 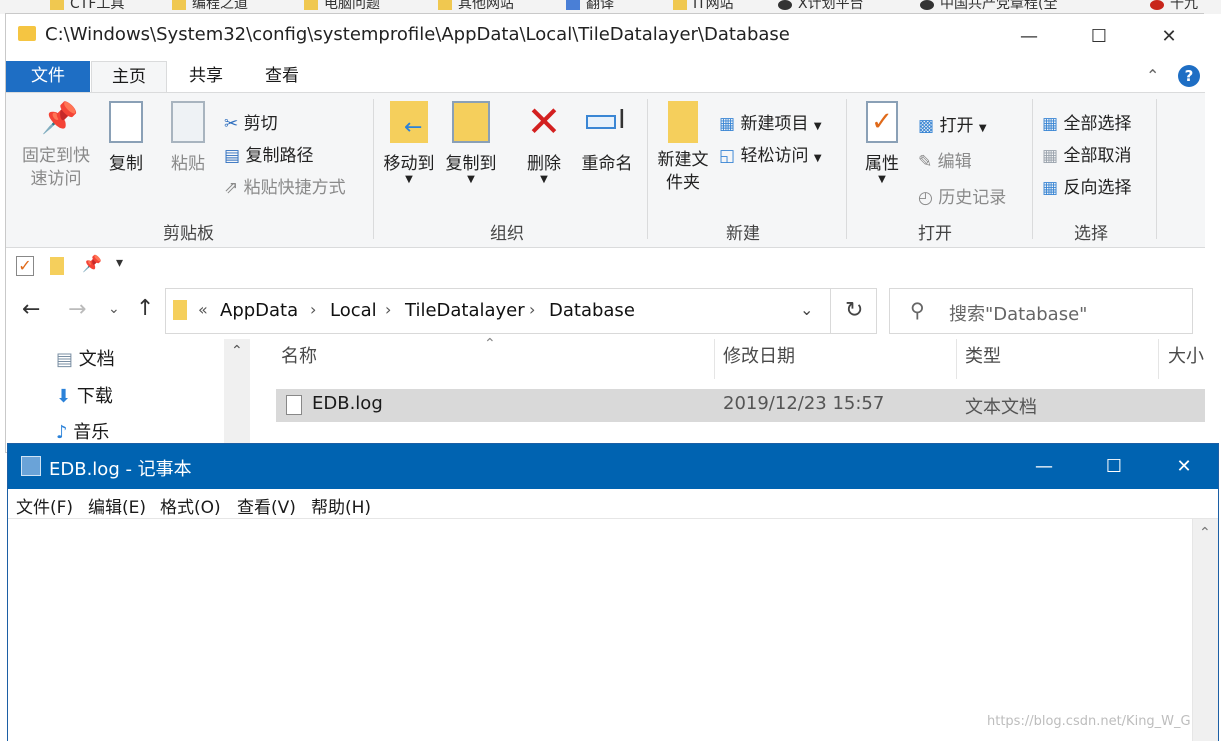 I want to click on up-arrow-icon: ↑, so click(x=145, y=308).